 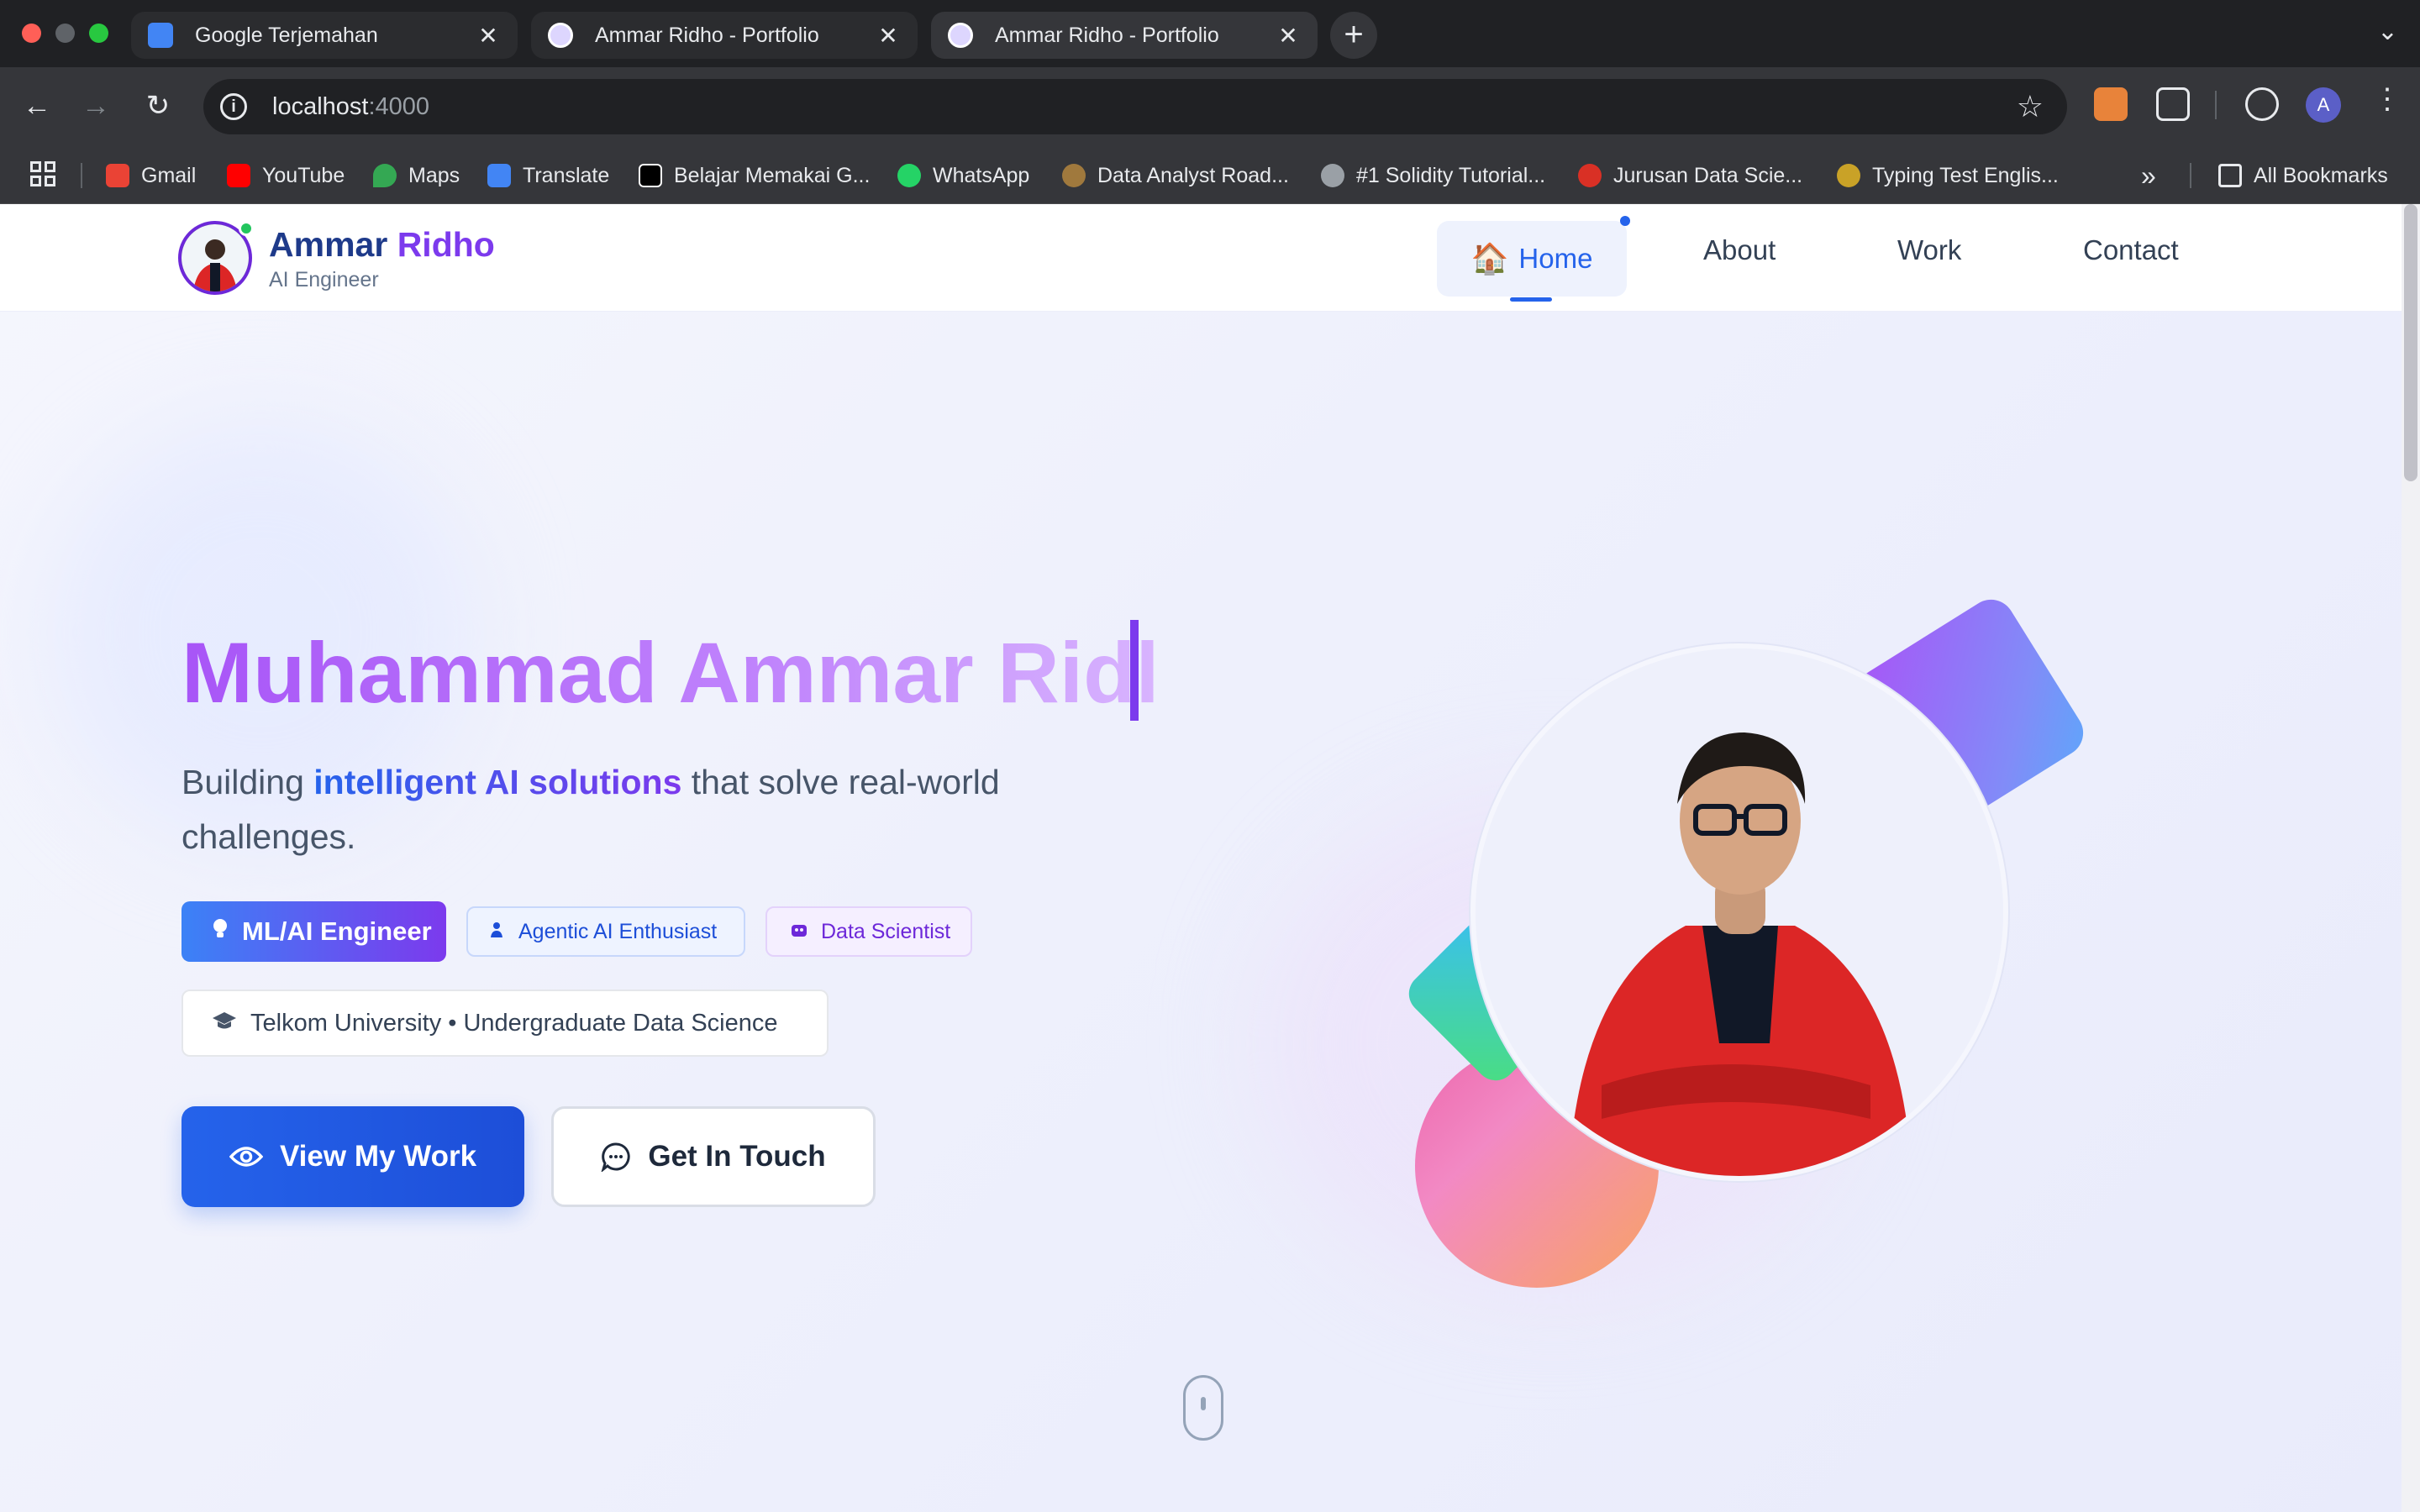 I want to click on chip-label: Data Scientist, so click(x=886, y=931).